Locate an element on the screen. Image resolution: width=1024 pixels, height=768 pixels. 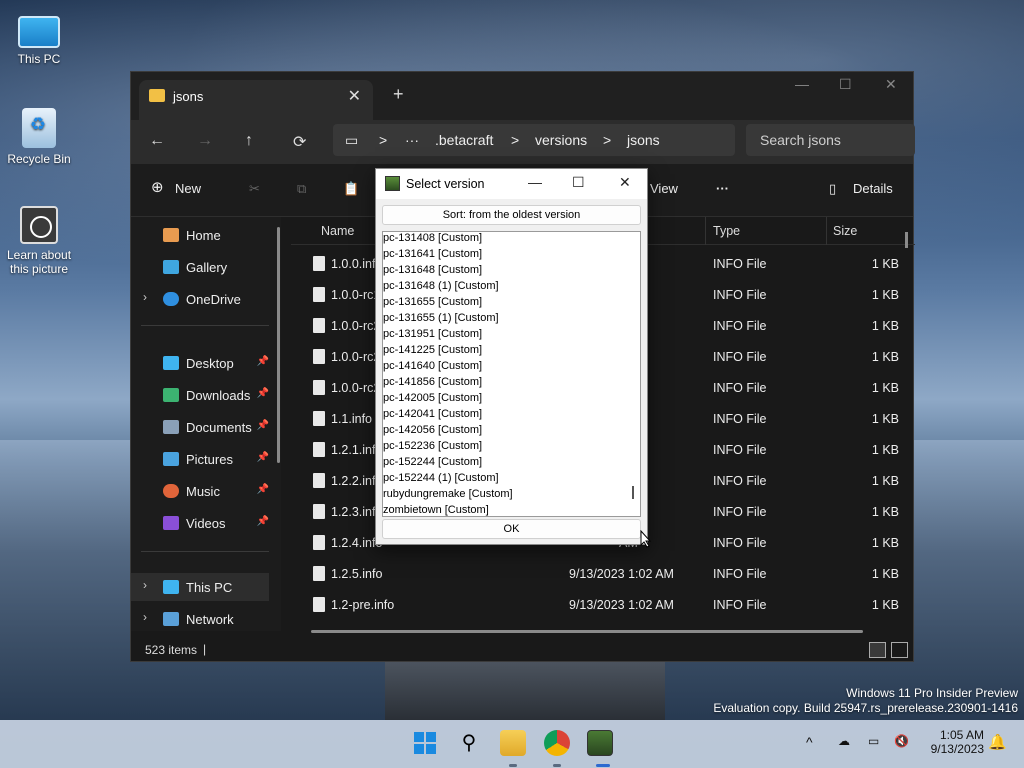
list-item: pc-141856 [Custom] is located at coordinates (505, 383).